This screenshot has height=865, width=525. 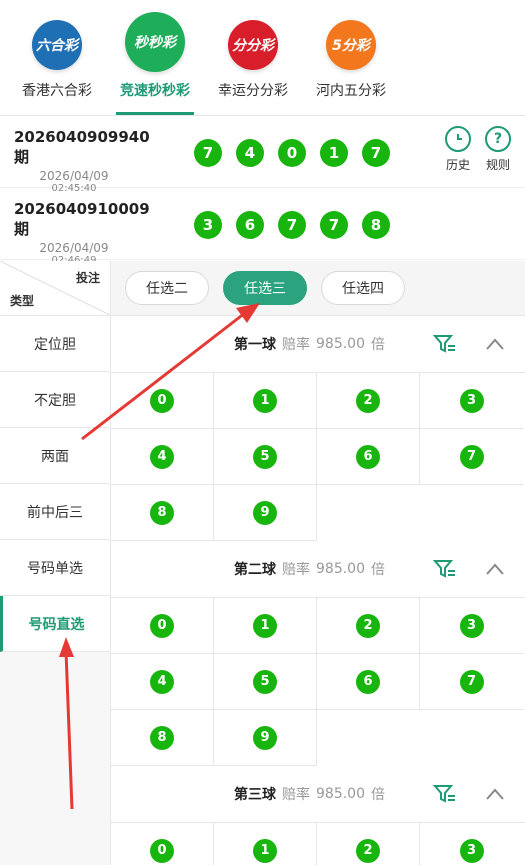 What do you see at coordinates (351, 45) in the screenshot?
I see `hanoi-five-logo-icon: 5分彩` at bounding box center [351, 45].